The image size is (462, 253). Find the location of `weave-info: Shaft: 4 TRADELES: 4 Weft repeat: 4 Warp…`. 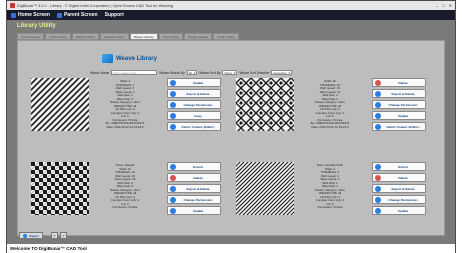

weave-info: Shaft: 4 TRADELES: 4 Weft repeat: 4 Warp… is located at coordinates (125, 104).